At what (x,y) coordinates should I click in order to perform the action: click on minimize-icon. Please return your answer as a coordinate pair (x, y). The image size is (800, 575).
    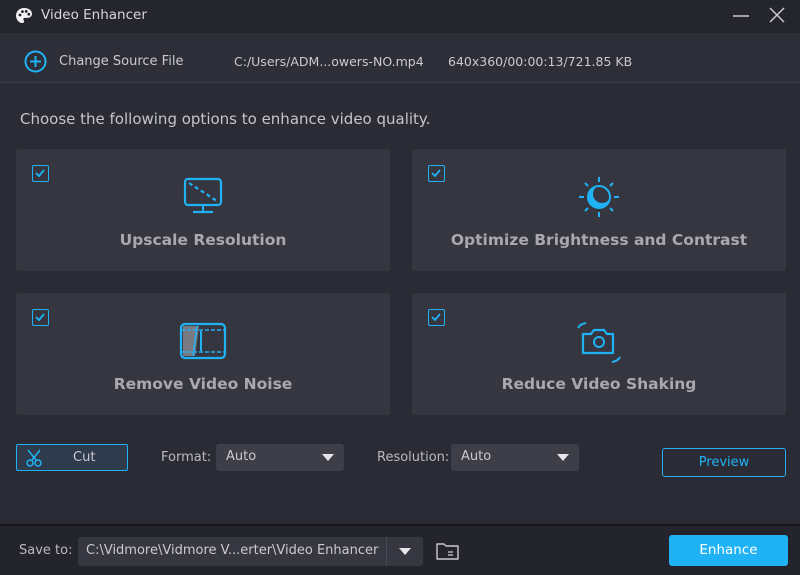
    Looking at the image, I should click on (741, 16).